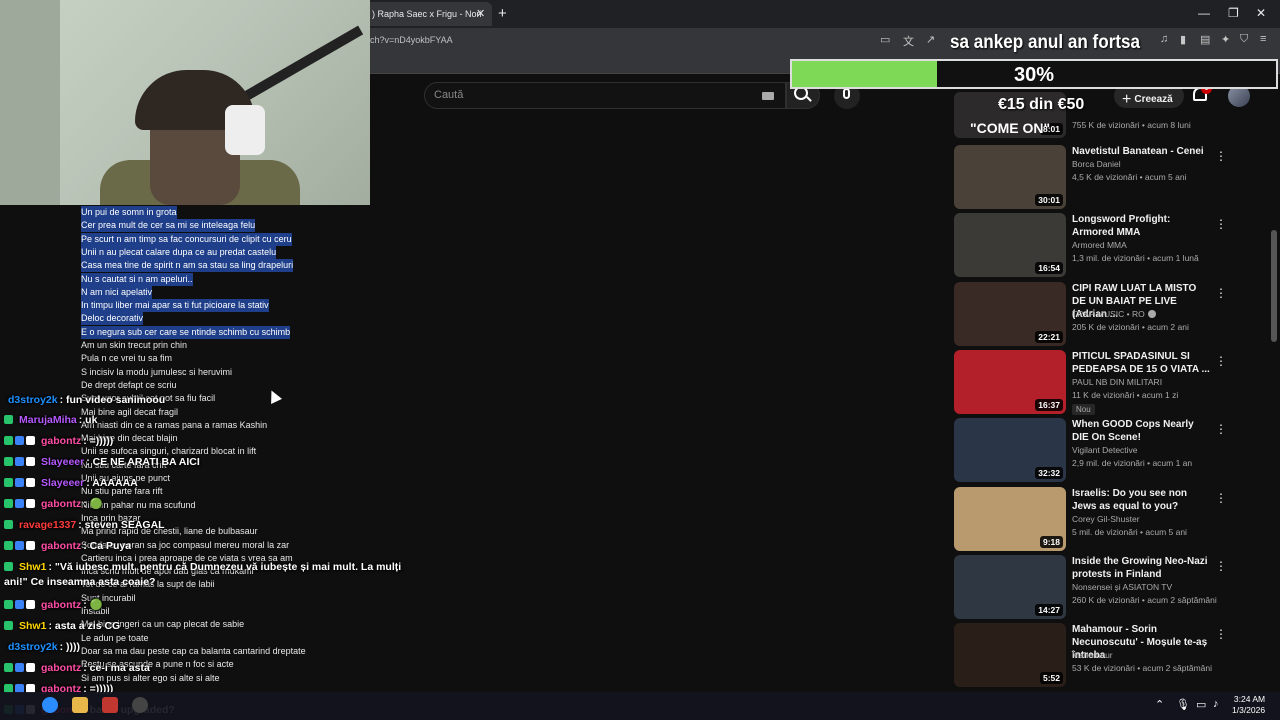 The image size is (1280, 720). I want to click on video-thumbnail: 30:01, so click(1010, 177).